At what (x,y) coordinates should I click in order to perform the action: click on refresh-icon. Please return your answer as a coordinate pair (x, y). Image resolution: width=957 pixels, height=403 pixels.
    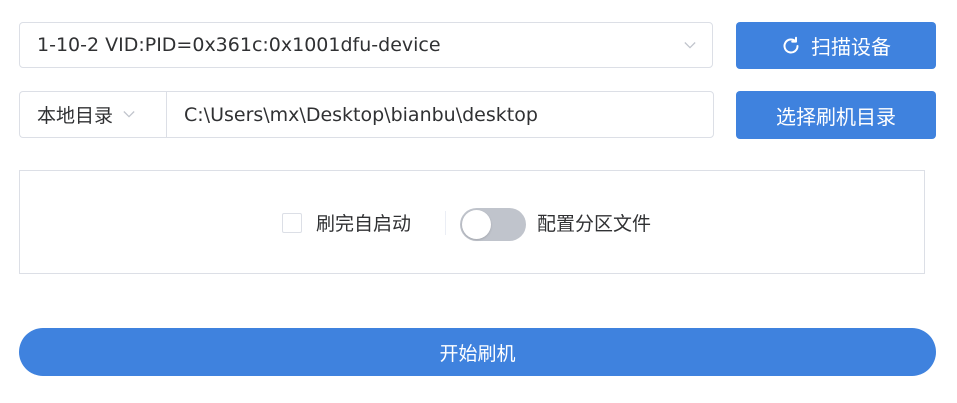
    Looking at the image, I should click on (791, 46).